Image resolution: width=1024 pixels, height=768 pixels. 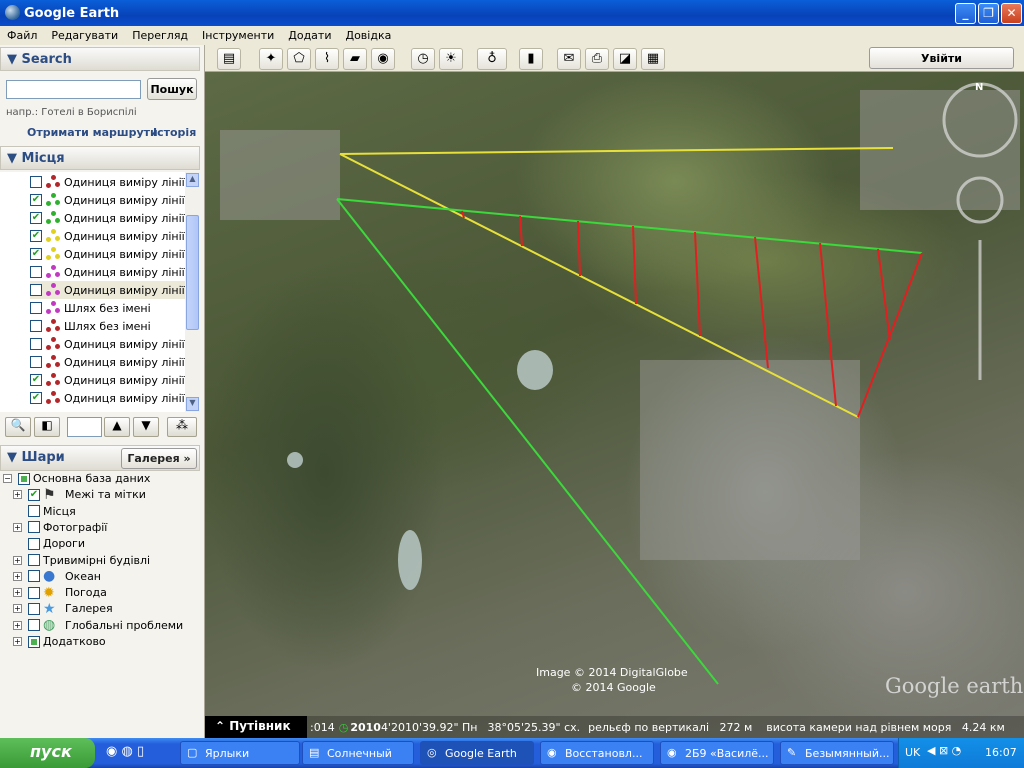 What do you see at coordinates (98, 625) in the screenshot?
I see `layer-item: + ◍ Глобальні проблеми` at bounding box center [98, 625].